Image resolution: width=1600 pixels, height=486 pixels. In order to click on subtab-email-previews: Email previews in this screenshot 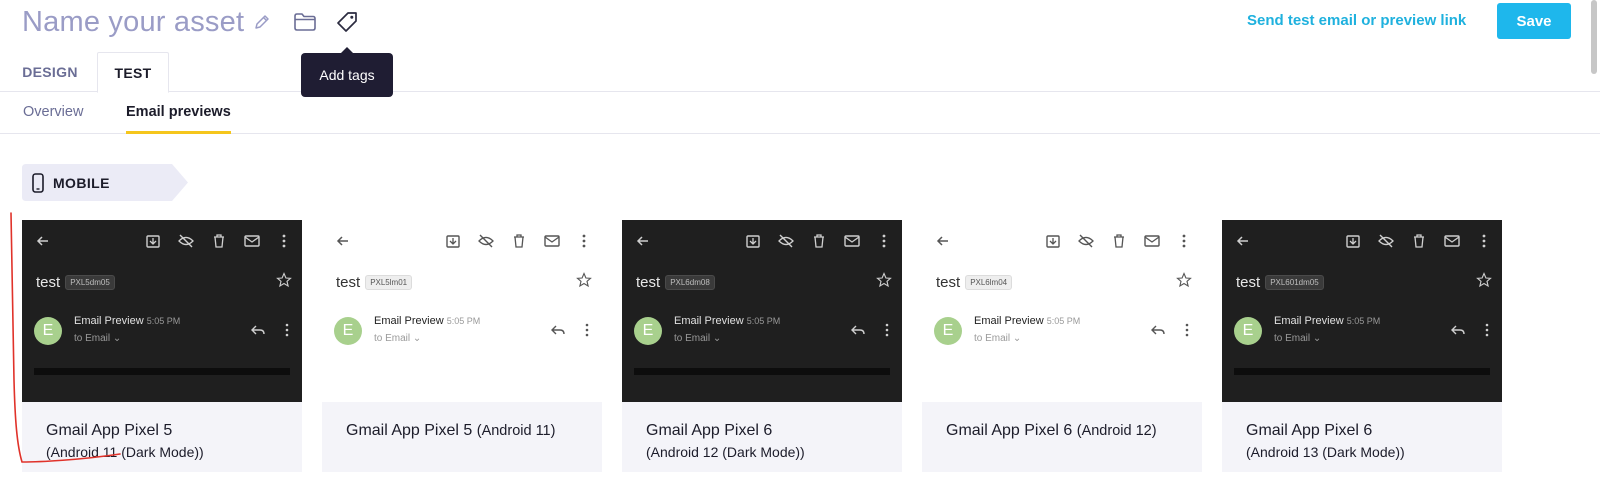, I will do `click(178, 119)`.